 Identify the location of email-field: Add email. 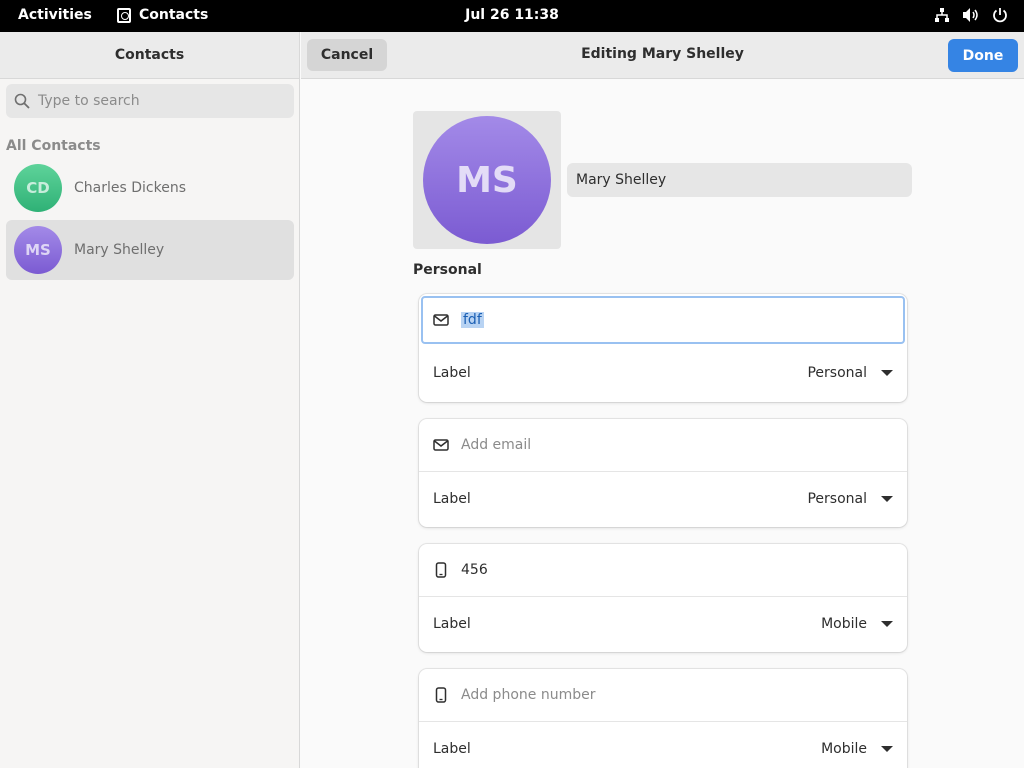
(663, 445).